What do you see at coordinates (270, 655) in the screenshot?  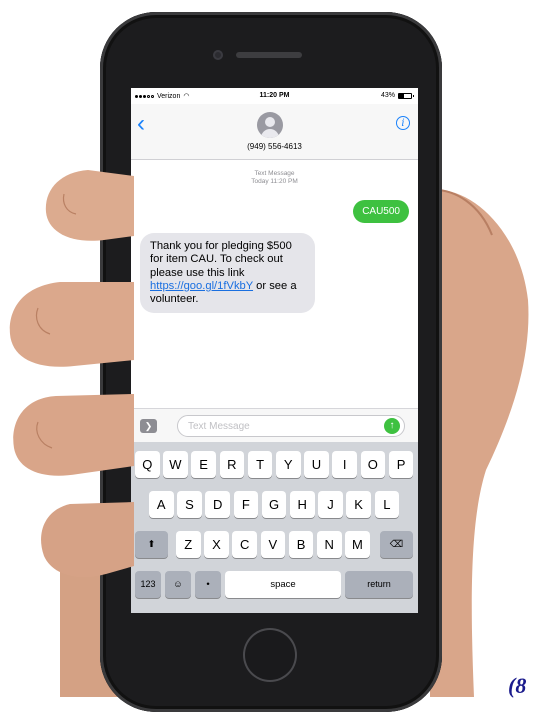 I see `home-button` at bounding box center [270, 655].